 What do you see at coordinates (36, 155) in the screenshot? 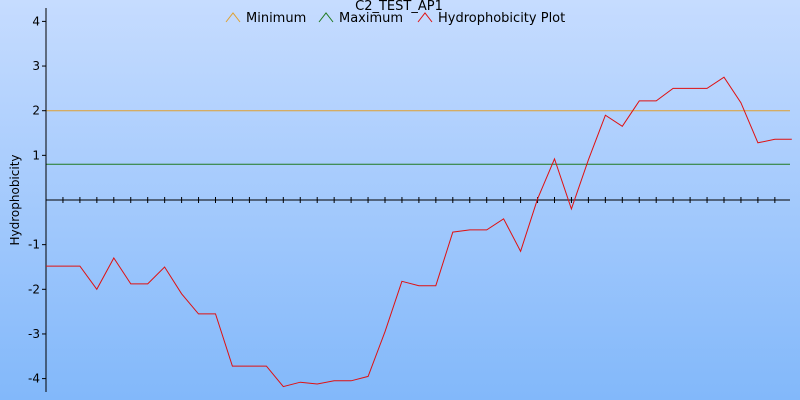
I see `y-tick-label: 1` at bounding box center [36, 155].